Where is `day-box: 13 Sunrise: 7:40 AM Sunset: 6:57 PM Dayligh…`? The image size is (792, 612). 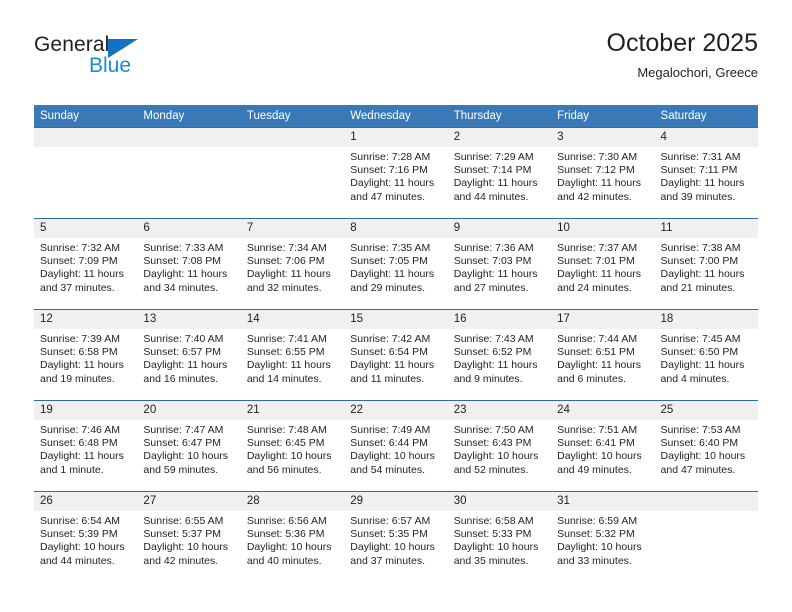
day-box: 13 Sunrise: 7:40 AM Sunset: 6:57 PM Dayligh… is located at coordinates (189, 354).